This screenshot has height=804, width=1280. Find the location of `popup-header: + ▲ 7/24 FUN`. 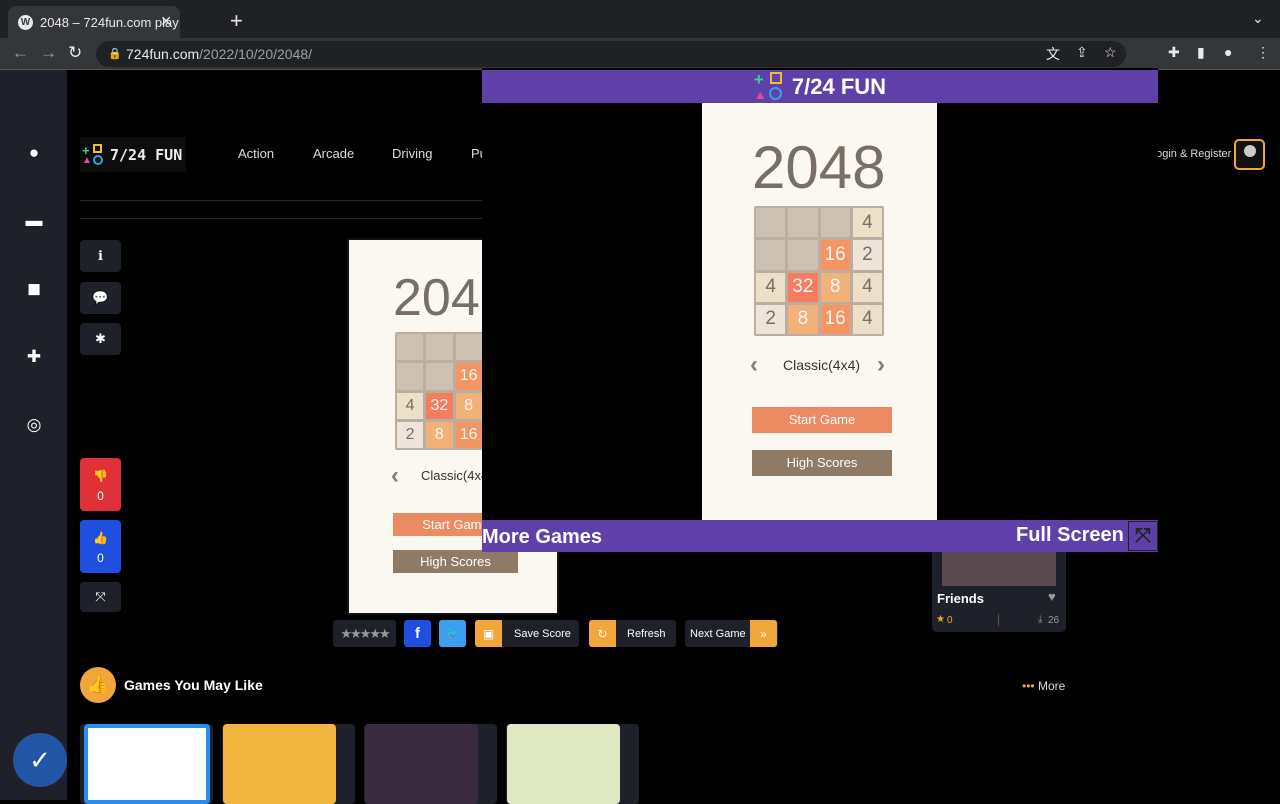

popup-header: + ▲ 7/24 FUN is located at coordinates (820, 86).